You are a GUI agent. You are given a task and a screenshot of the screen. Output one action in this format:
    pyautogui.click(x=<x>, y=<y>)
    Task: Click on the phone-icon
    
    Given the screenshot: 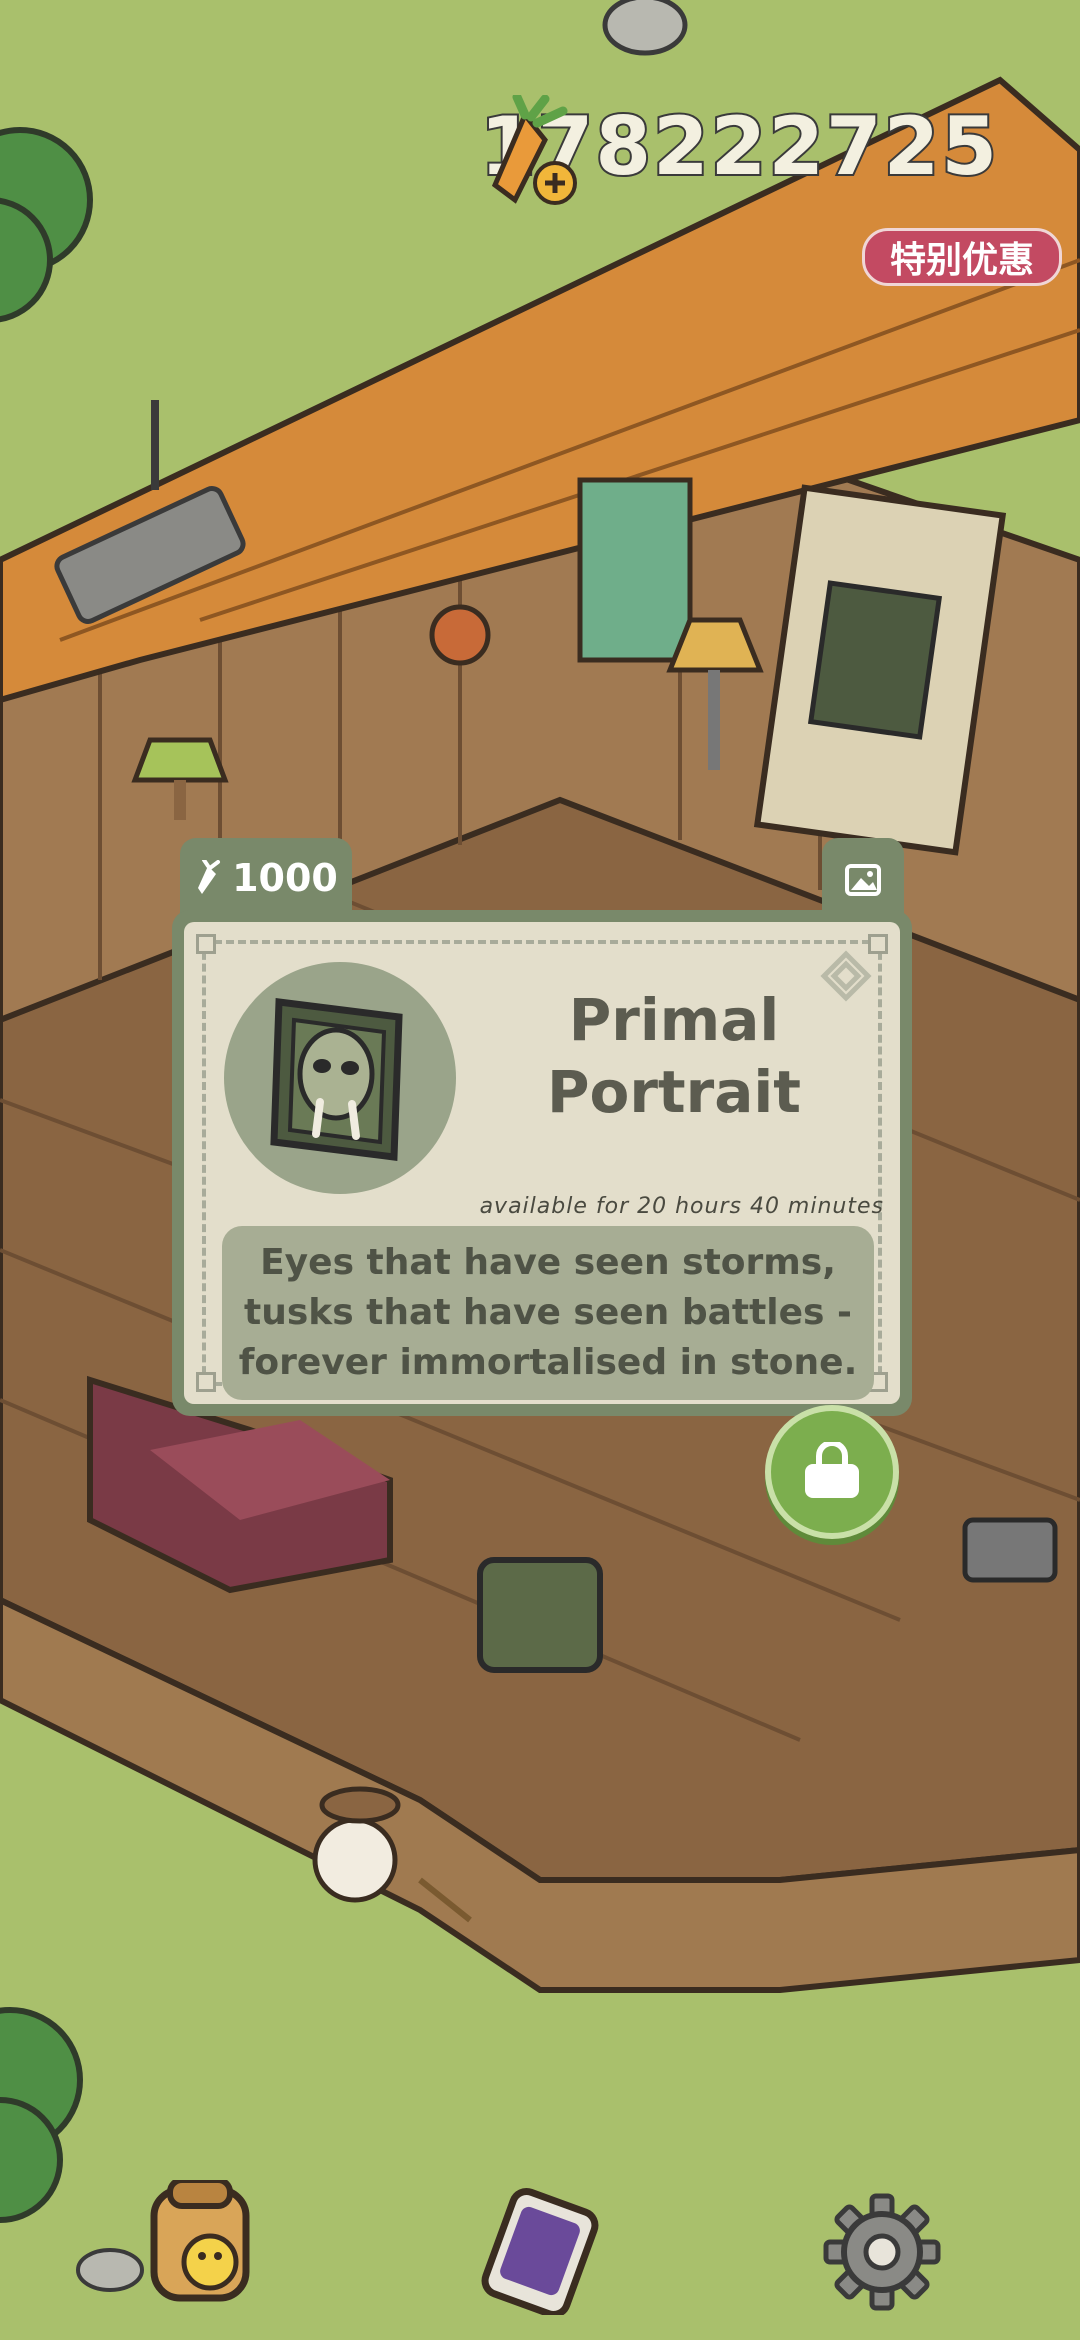 What is the action you would take?
    pyautogui.click(x=540, y=2253)
    